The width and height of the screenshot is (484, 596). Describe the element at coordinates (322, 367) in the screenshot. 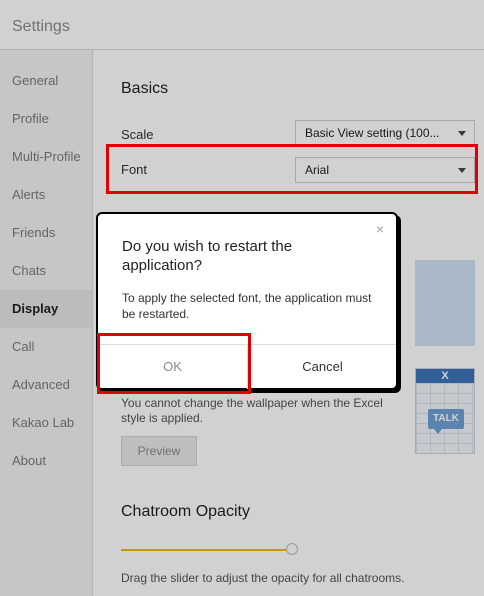

I see `cancel-button: Cancel` at that location.